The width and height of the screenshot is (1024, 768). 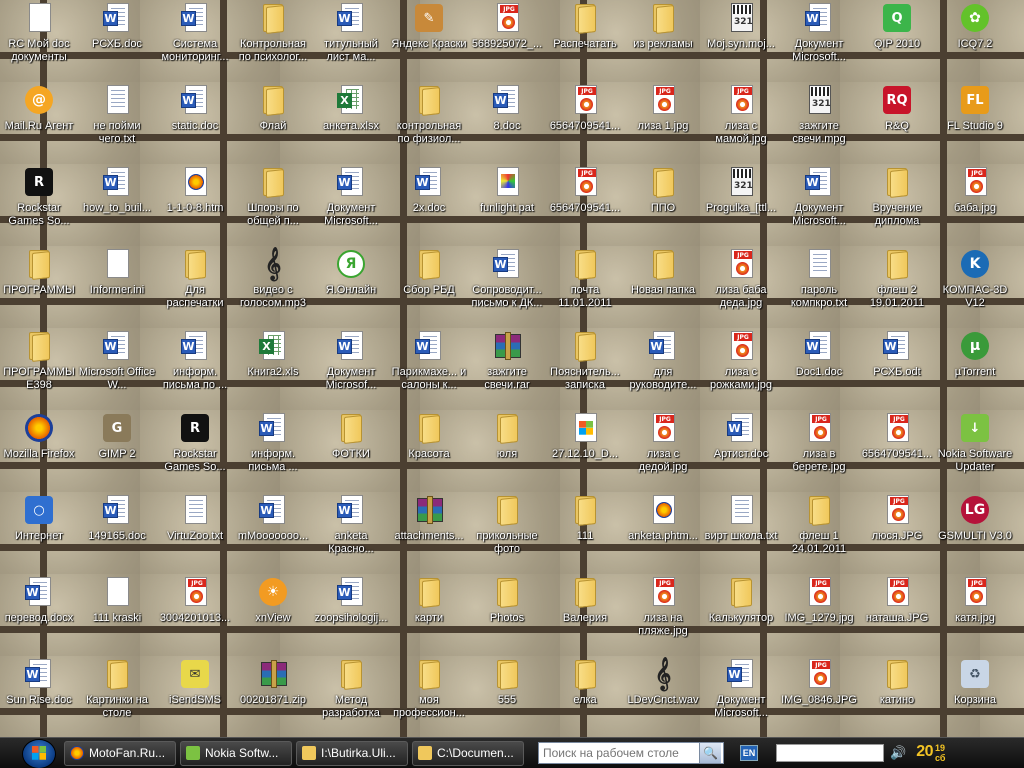 What do you see at coordinates (897, 206) in the screenshot?
I see `desktop-icon: Вручение диплома` at bounding box center [897, 206].